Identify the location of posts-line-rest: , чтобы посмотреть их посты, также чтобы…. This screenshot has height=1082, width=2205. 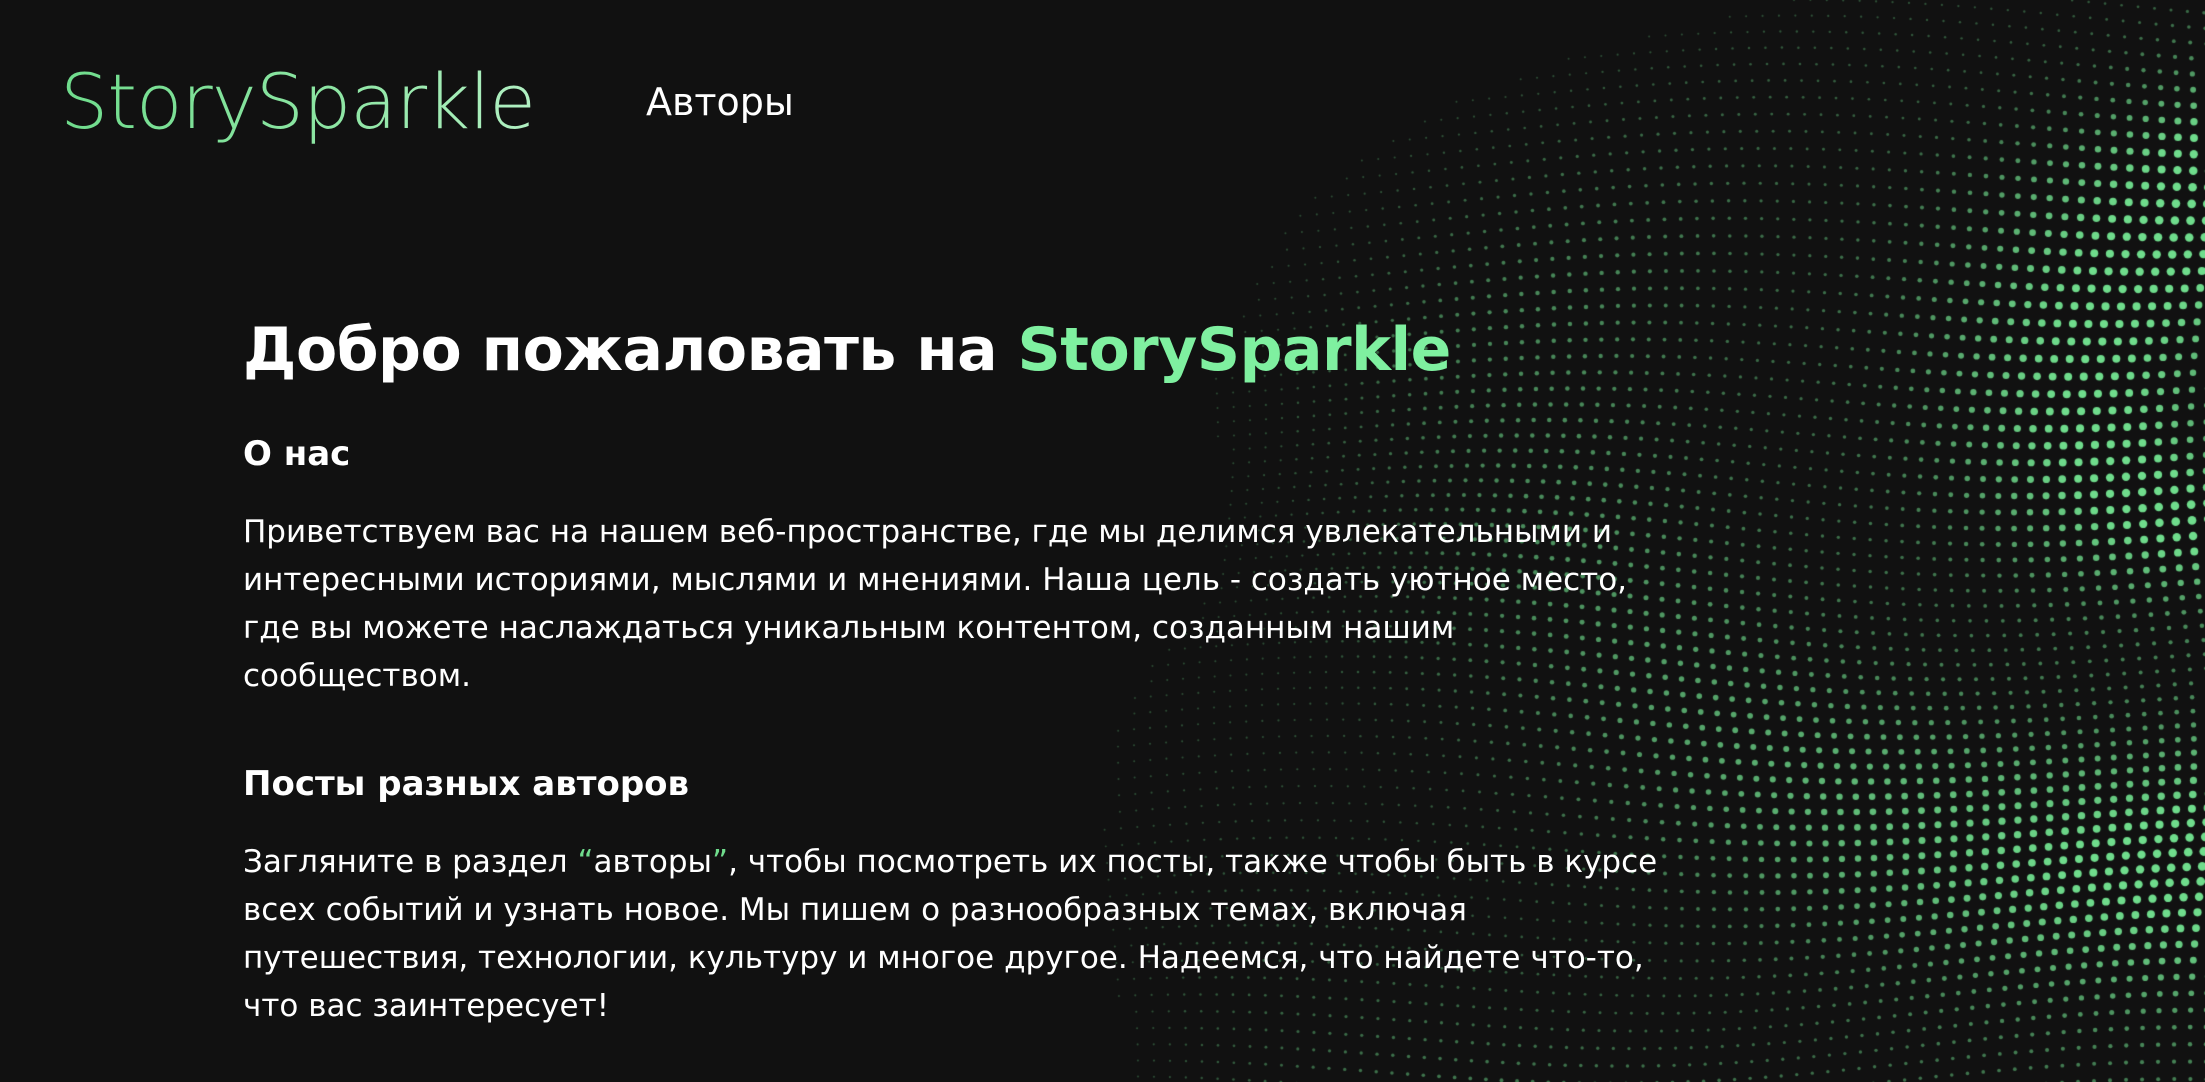
(1193, 862).